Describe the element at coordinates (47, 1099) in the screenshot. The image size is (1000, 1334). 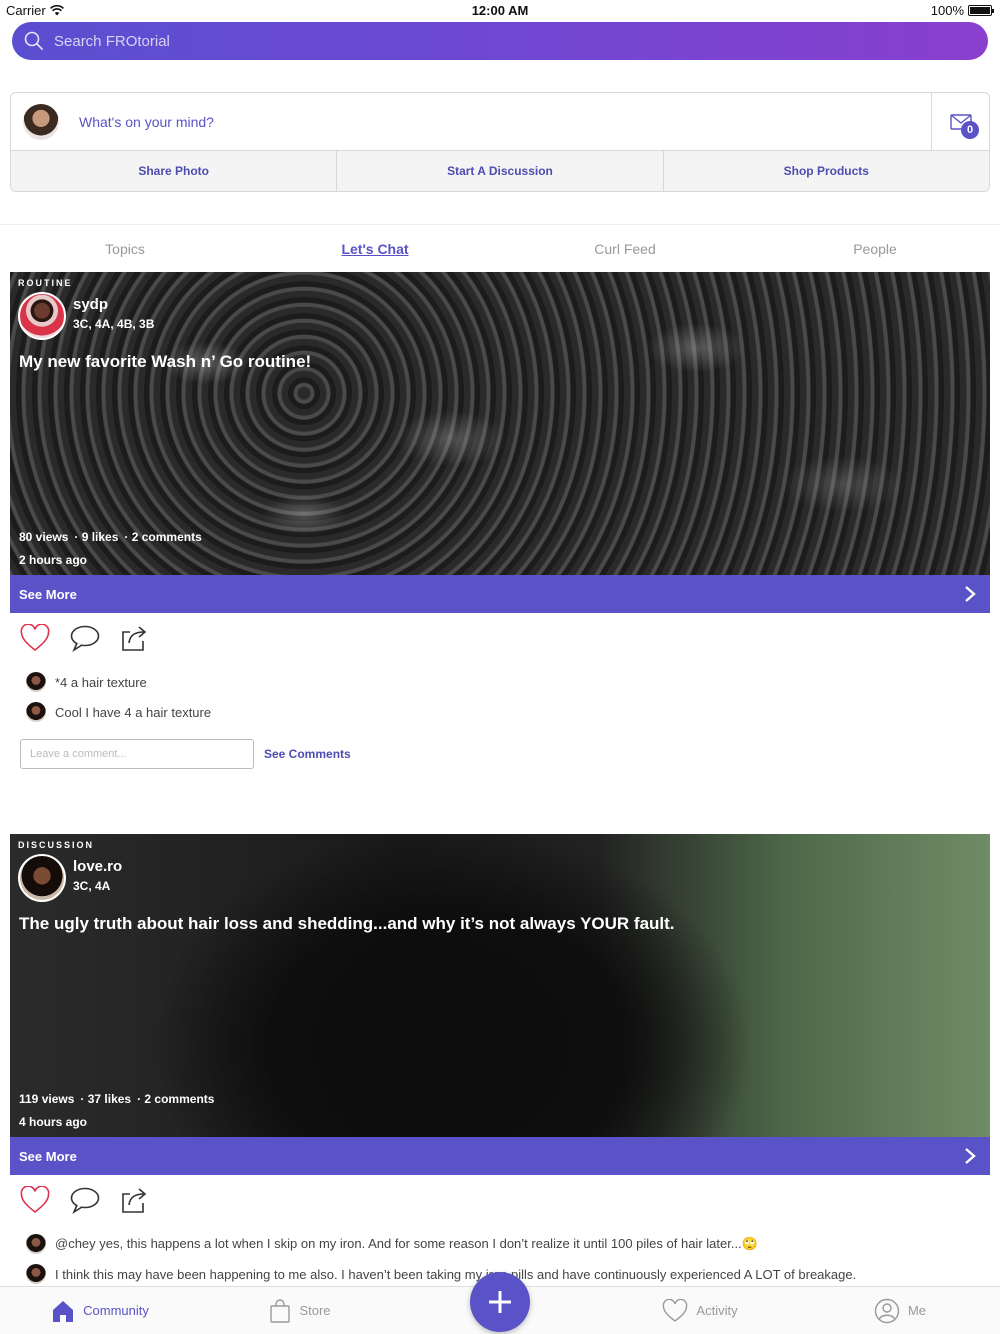
I see `view-count: 119 views` at that location.